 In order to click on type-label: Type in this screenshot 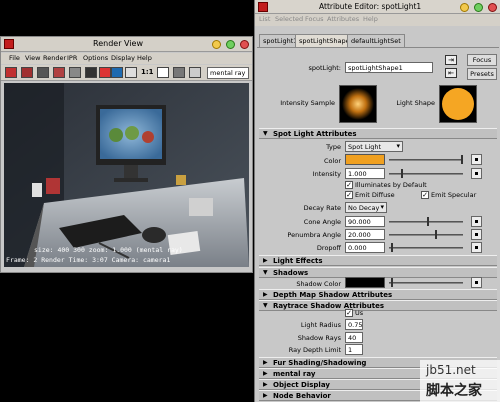, I will do `click(333, 147)`.